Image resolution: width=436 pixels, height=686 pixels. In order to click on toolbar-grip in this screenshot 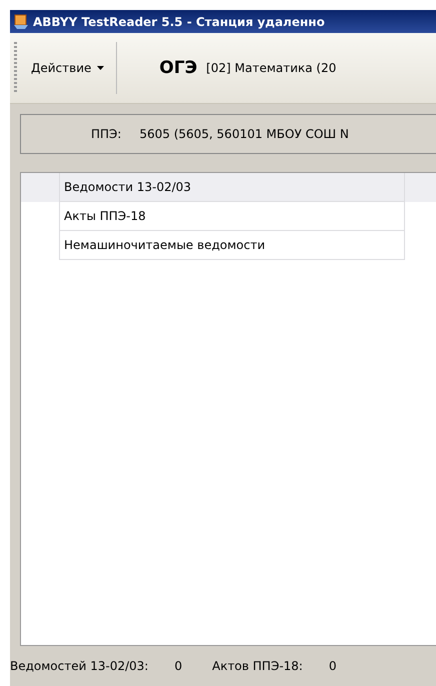, I will do `click(15, 68)`.